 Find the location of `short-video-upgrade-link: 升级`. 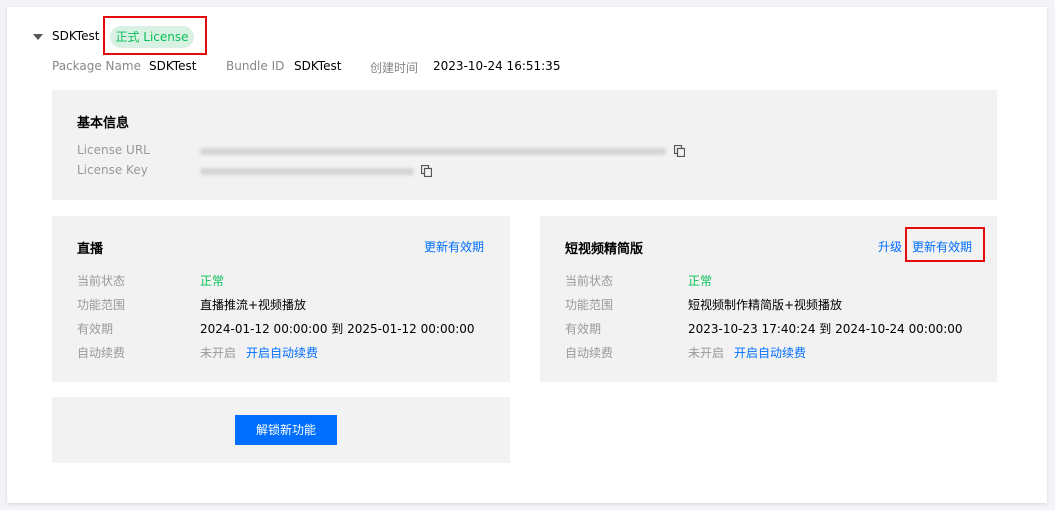

short-video-upgrade-link: 升级 is located at coordinates (890, 246).